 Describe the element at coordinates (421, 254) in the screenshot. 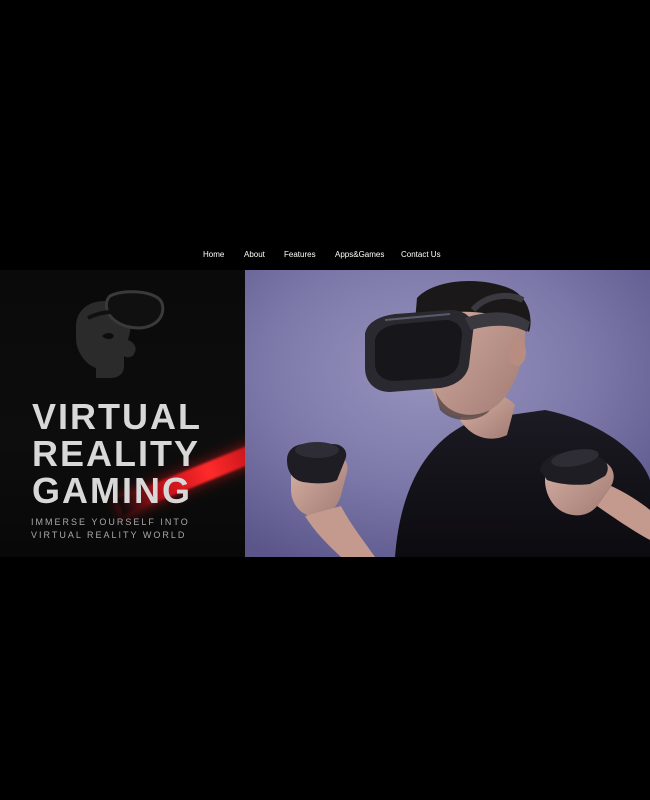

I see `nav-contact-us-link: Contact Us` at that location.